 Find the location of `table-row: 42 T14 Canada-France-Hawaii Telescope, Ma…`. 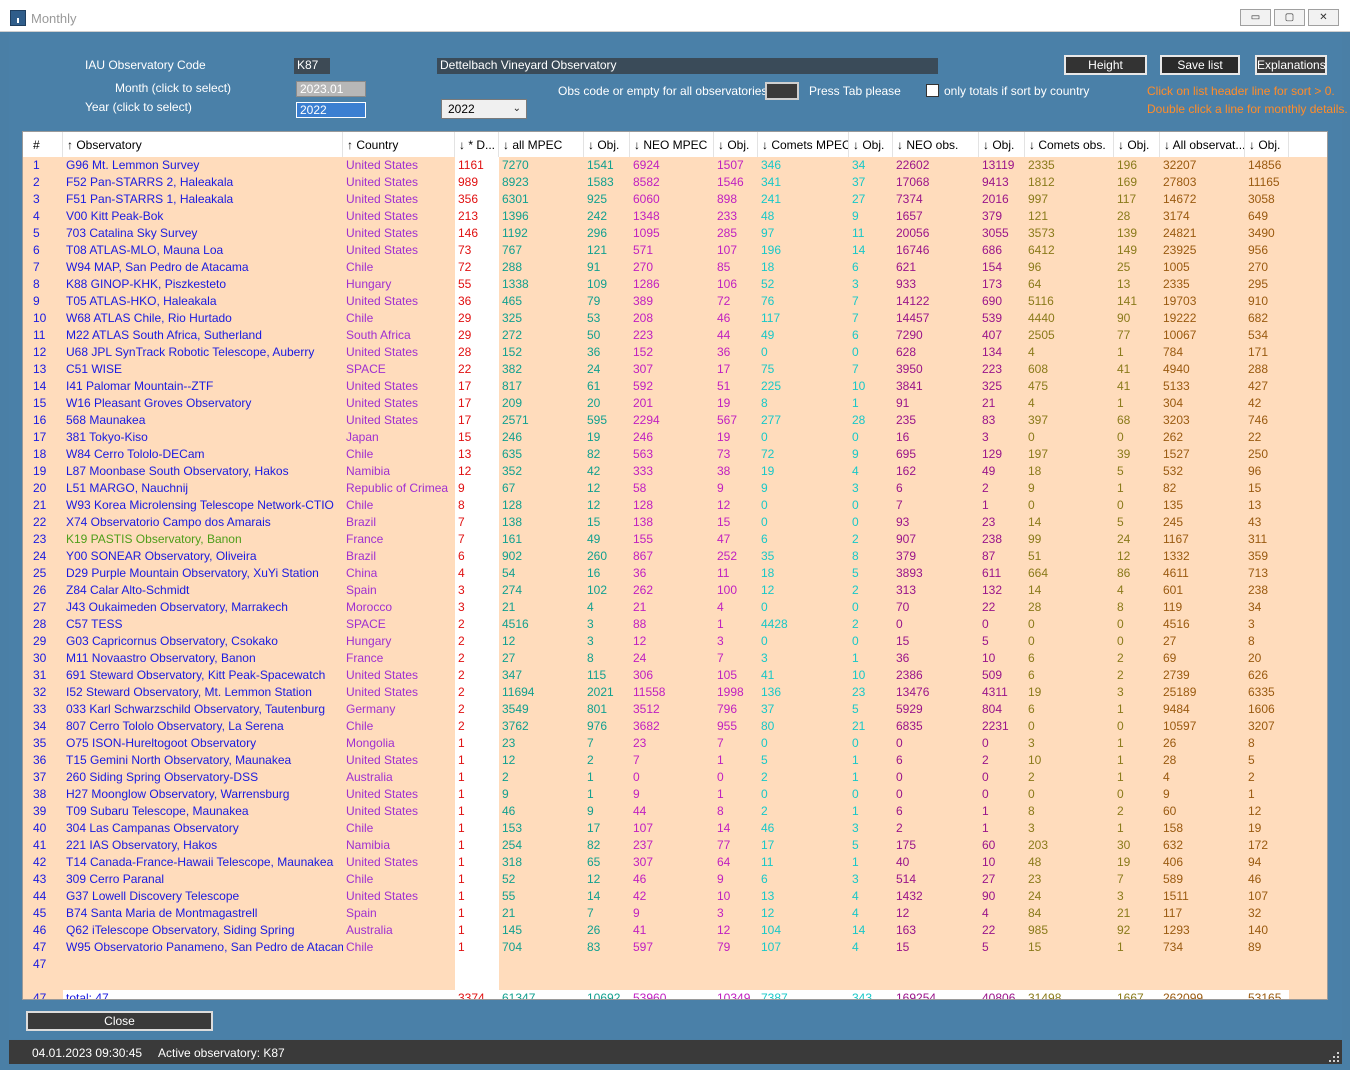

table-row: 42 T14 Canada-France-Hawaii Telescope, Ma… is located at coordinates (675, 862).